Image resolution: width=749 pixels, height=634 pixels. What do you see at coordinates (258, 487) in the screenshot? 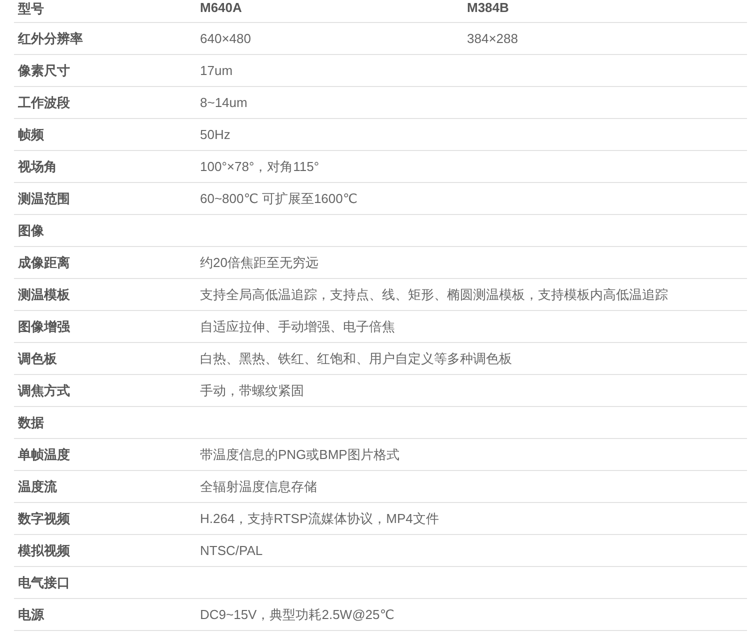
I see `spec-value: 全辐射温度信息存储` at bounding box center [258, 487].